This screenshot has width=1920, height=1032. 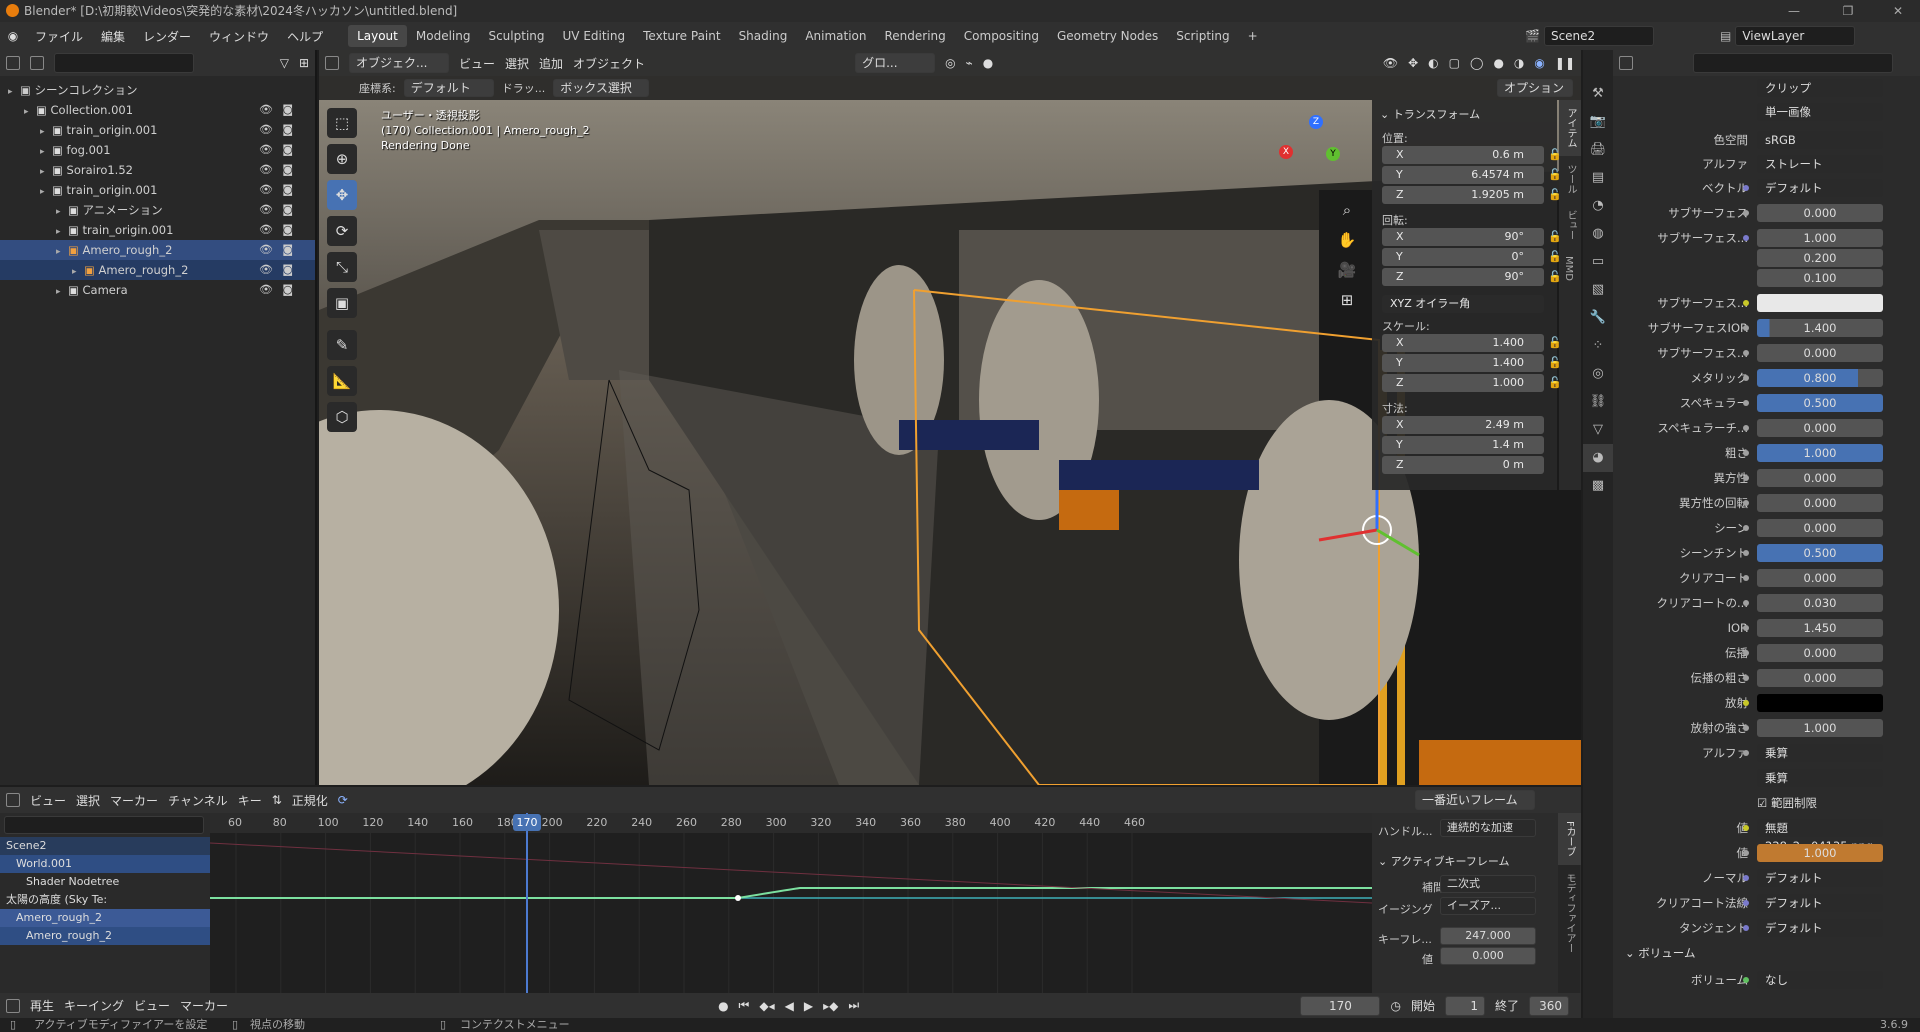 I want to click on tab-fcurve: Fカーブ, so click(x=1569, y=839).